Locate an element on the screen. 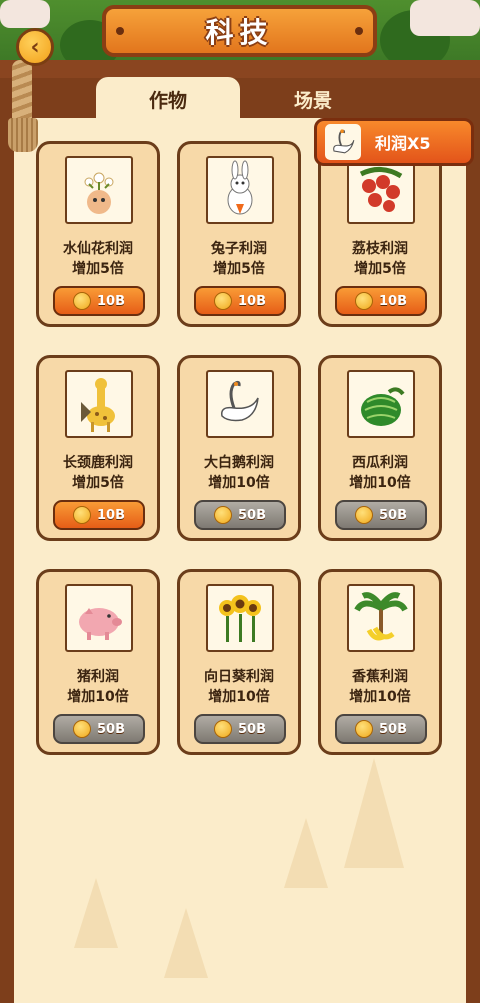 Image resolution: width=480 pixels, height=1003 pixels. tech-card: 荔枝利润增加5倍 10B is located at coordinates (380, 234).